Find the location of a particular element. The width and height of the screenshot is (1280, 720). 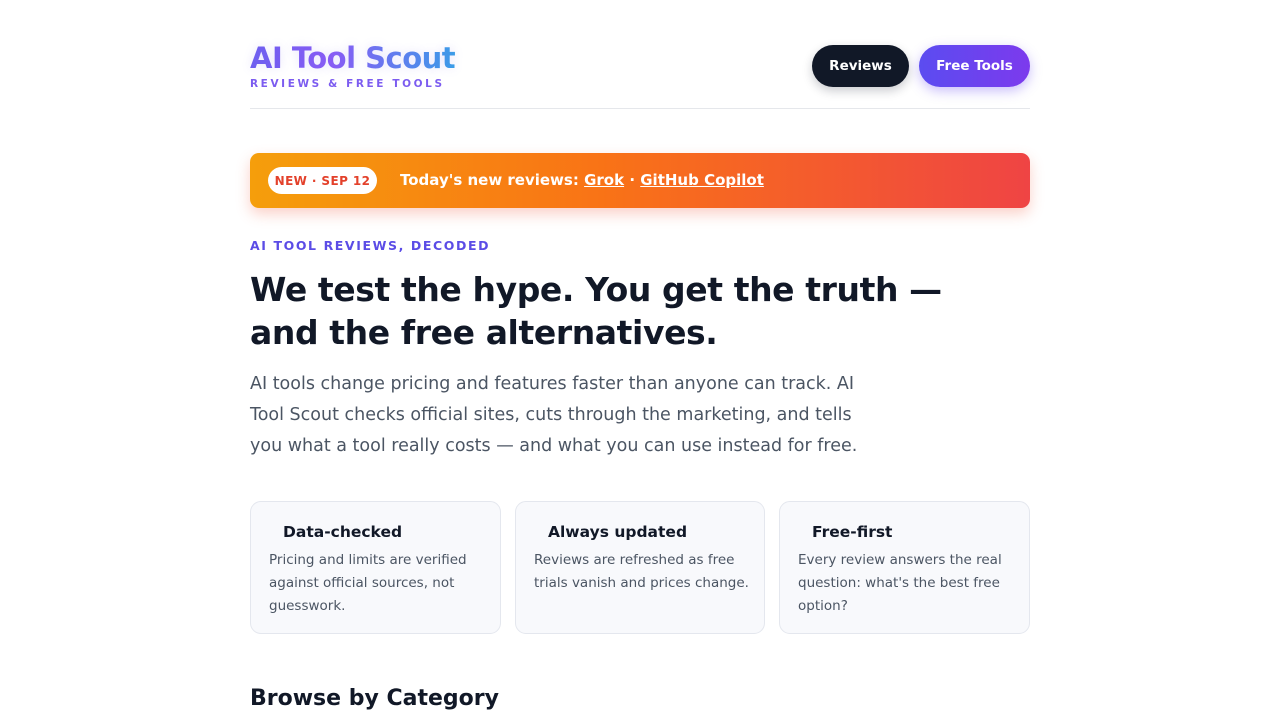

reviews-button: Reviews is located at coordinates (860, 66).